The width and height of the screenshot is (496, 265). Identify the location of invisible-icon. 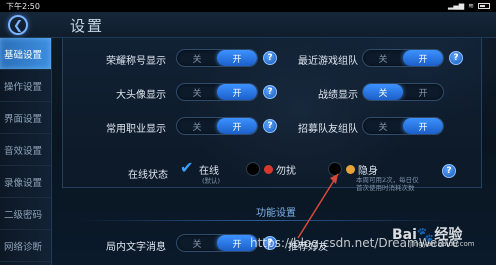
(350, 169).